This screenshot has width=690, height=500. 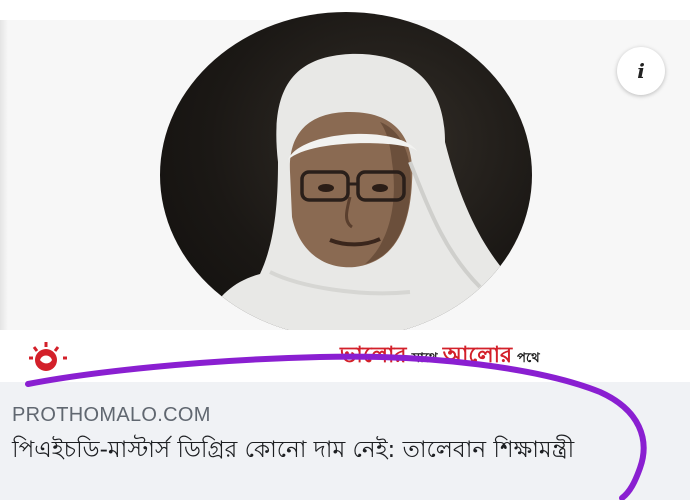 I want to click on brand-slogan: ভালোর সাথে আলোর পথে, so click(x=510, y=356).